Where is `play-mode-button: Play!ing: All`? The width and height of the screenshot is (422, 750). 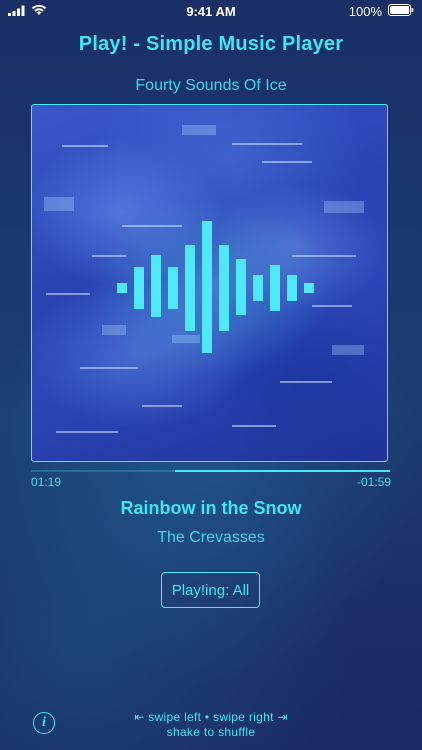 play-mode-button: Play!ing: All is located at coordinates (210, 590).